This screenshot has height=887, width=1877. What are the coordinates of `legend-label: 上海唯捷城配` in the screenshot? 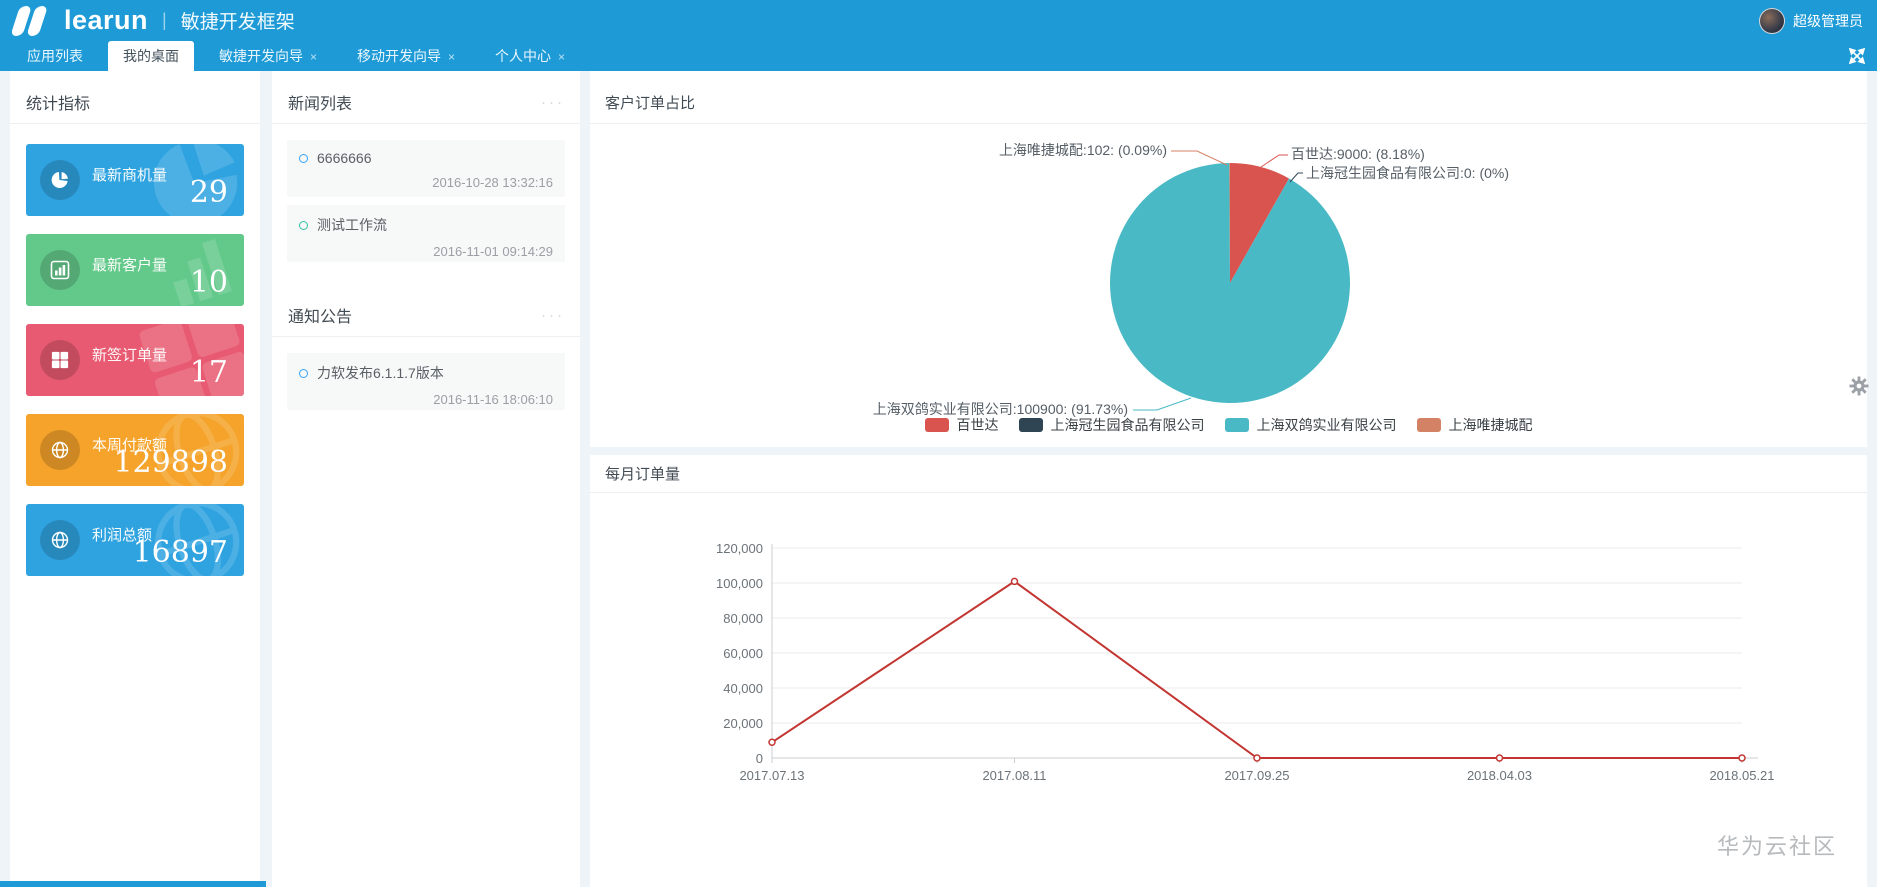 It's located at (1490, 425).